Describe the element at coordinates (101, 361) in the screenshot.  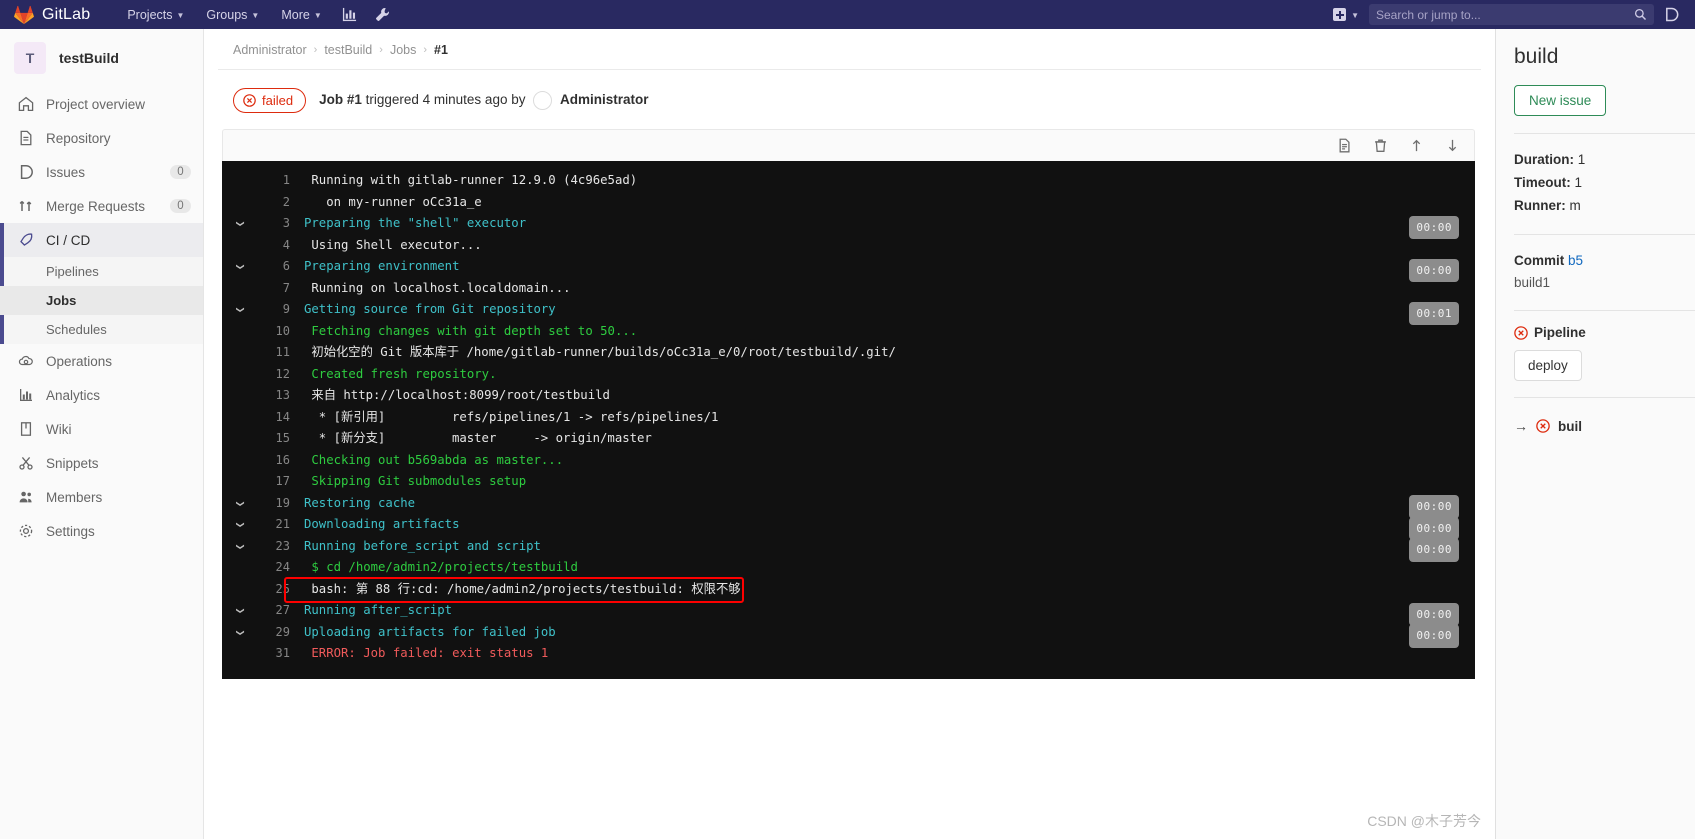
I see `sidebar-item-operations: Operations` at that location.